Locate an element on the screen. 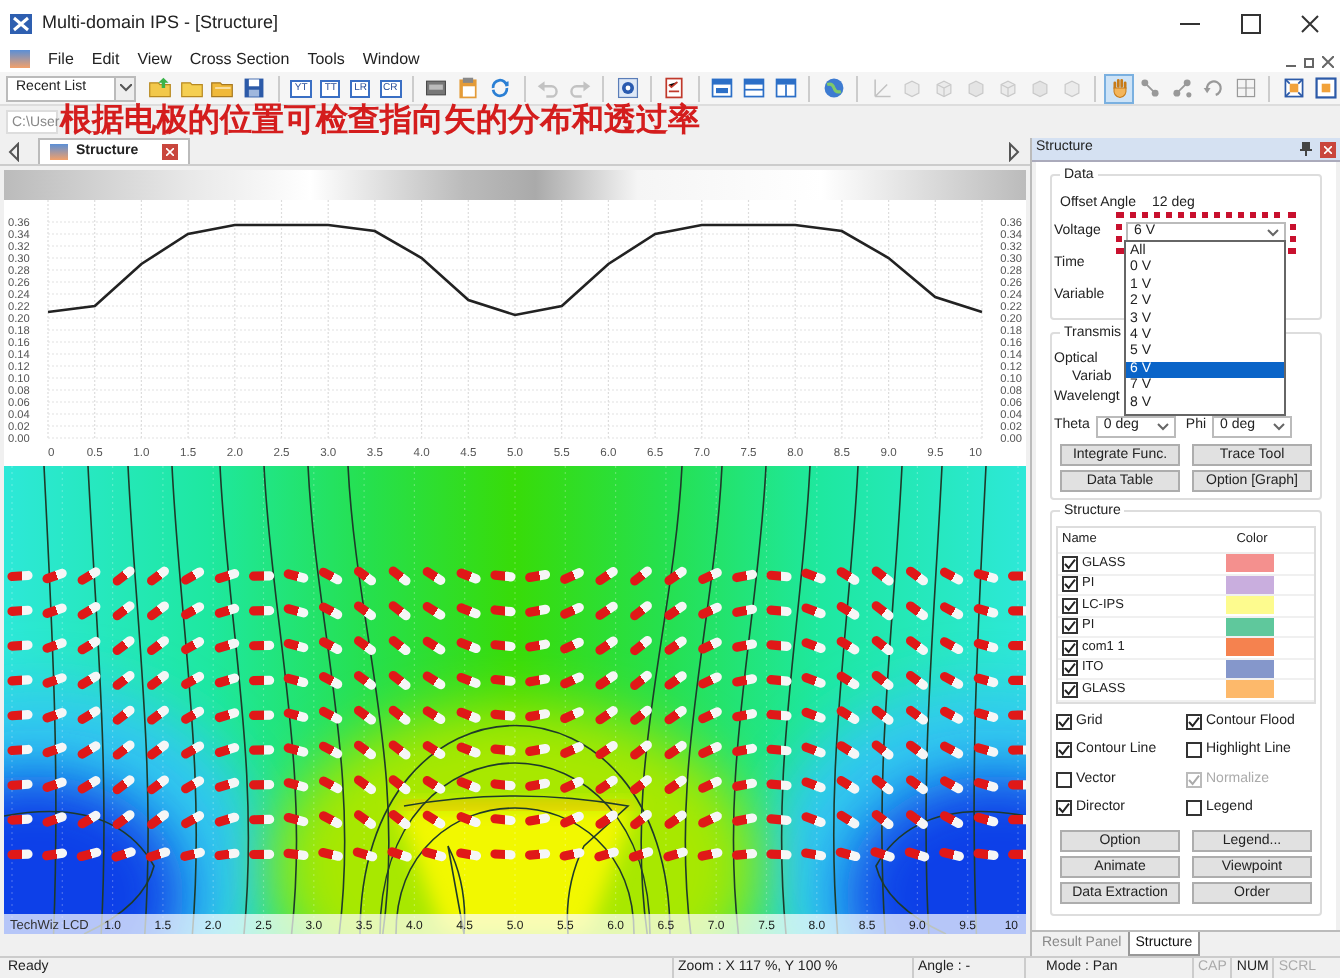  menu-item: View is located at coordinates (154, 59).